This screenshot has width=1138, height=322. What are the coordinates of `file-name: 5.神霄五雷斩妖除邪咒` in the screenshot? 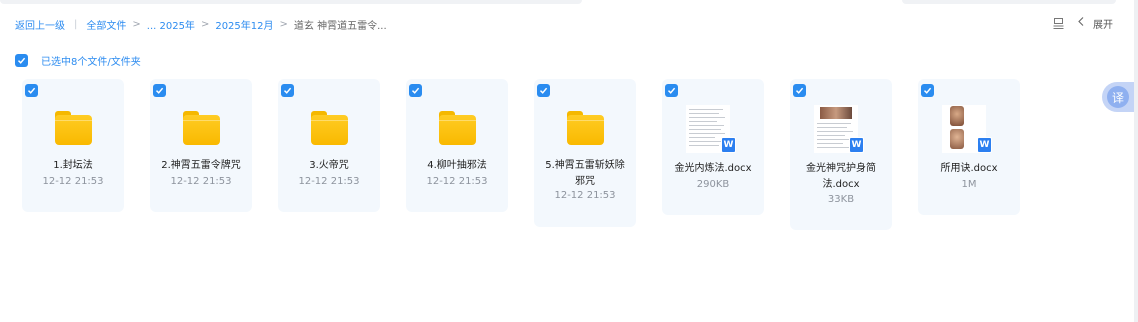 It's located at (585, 173).